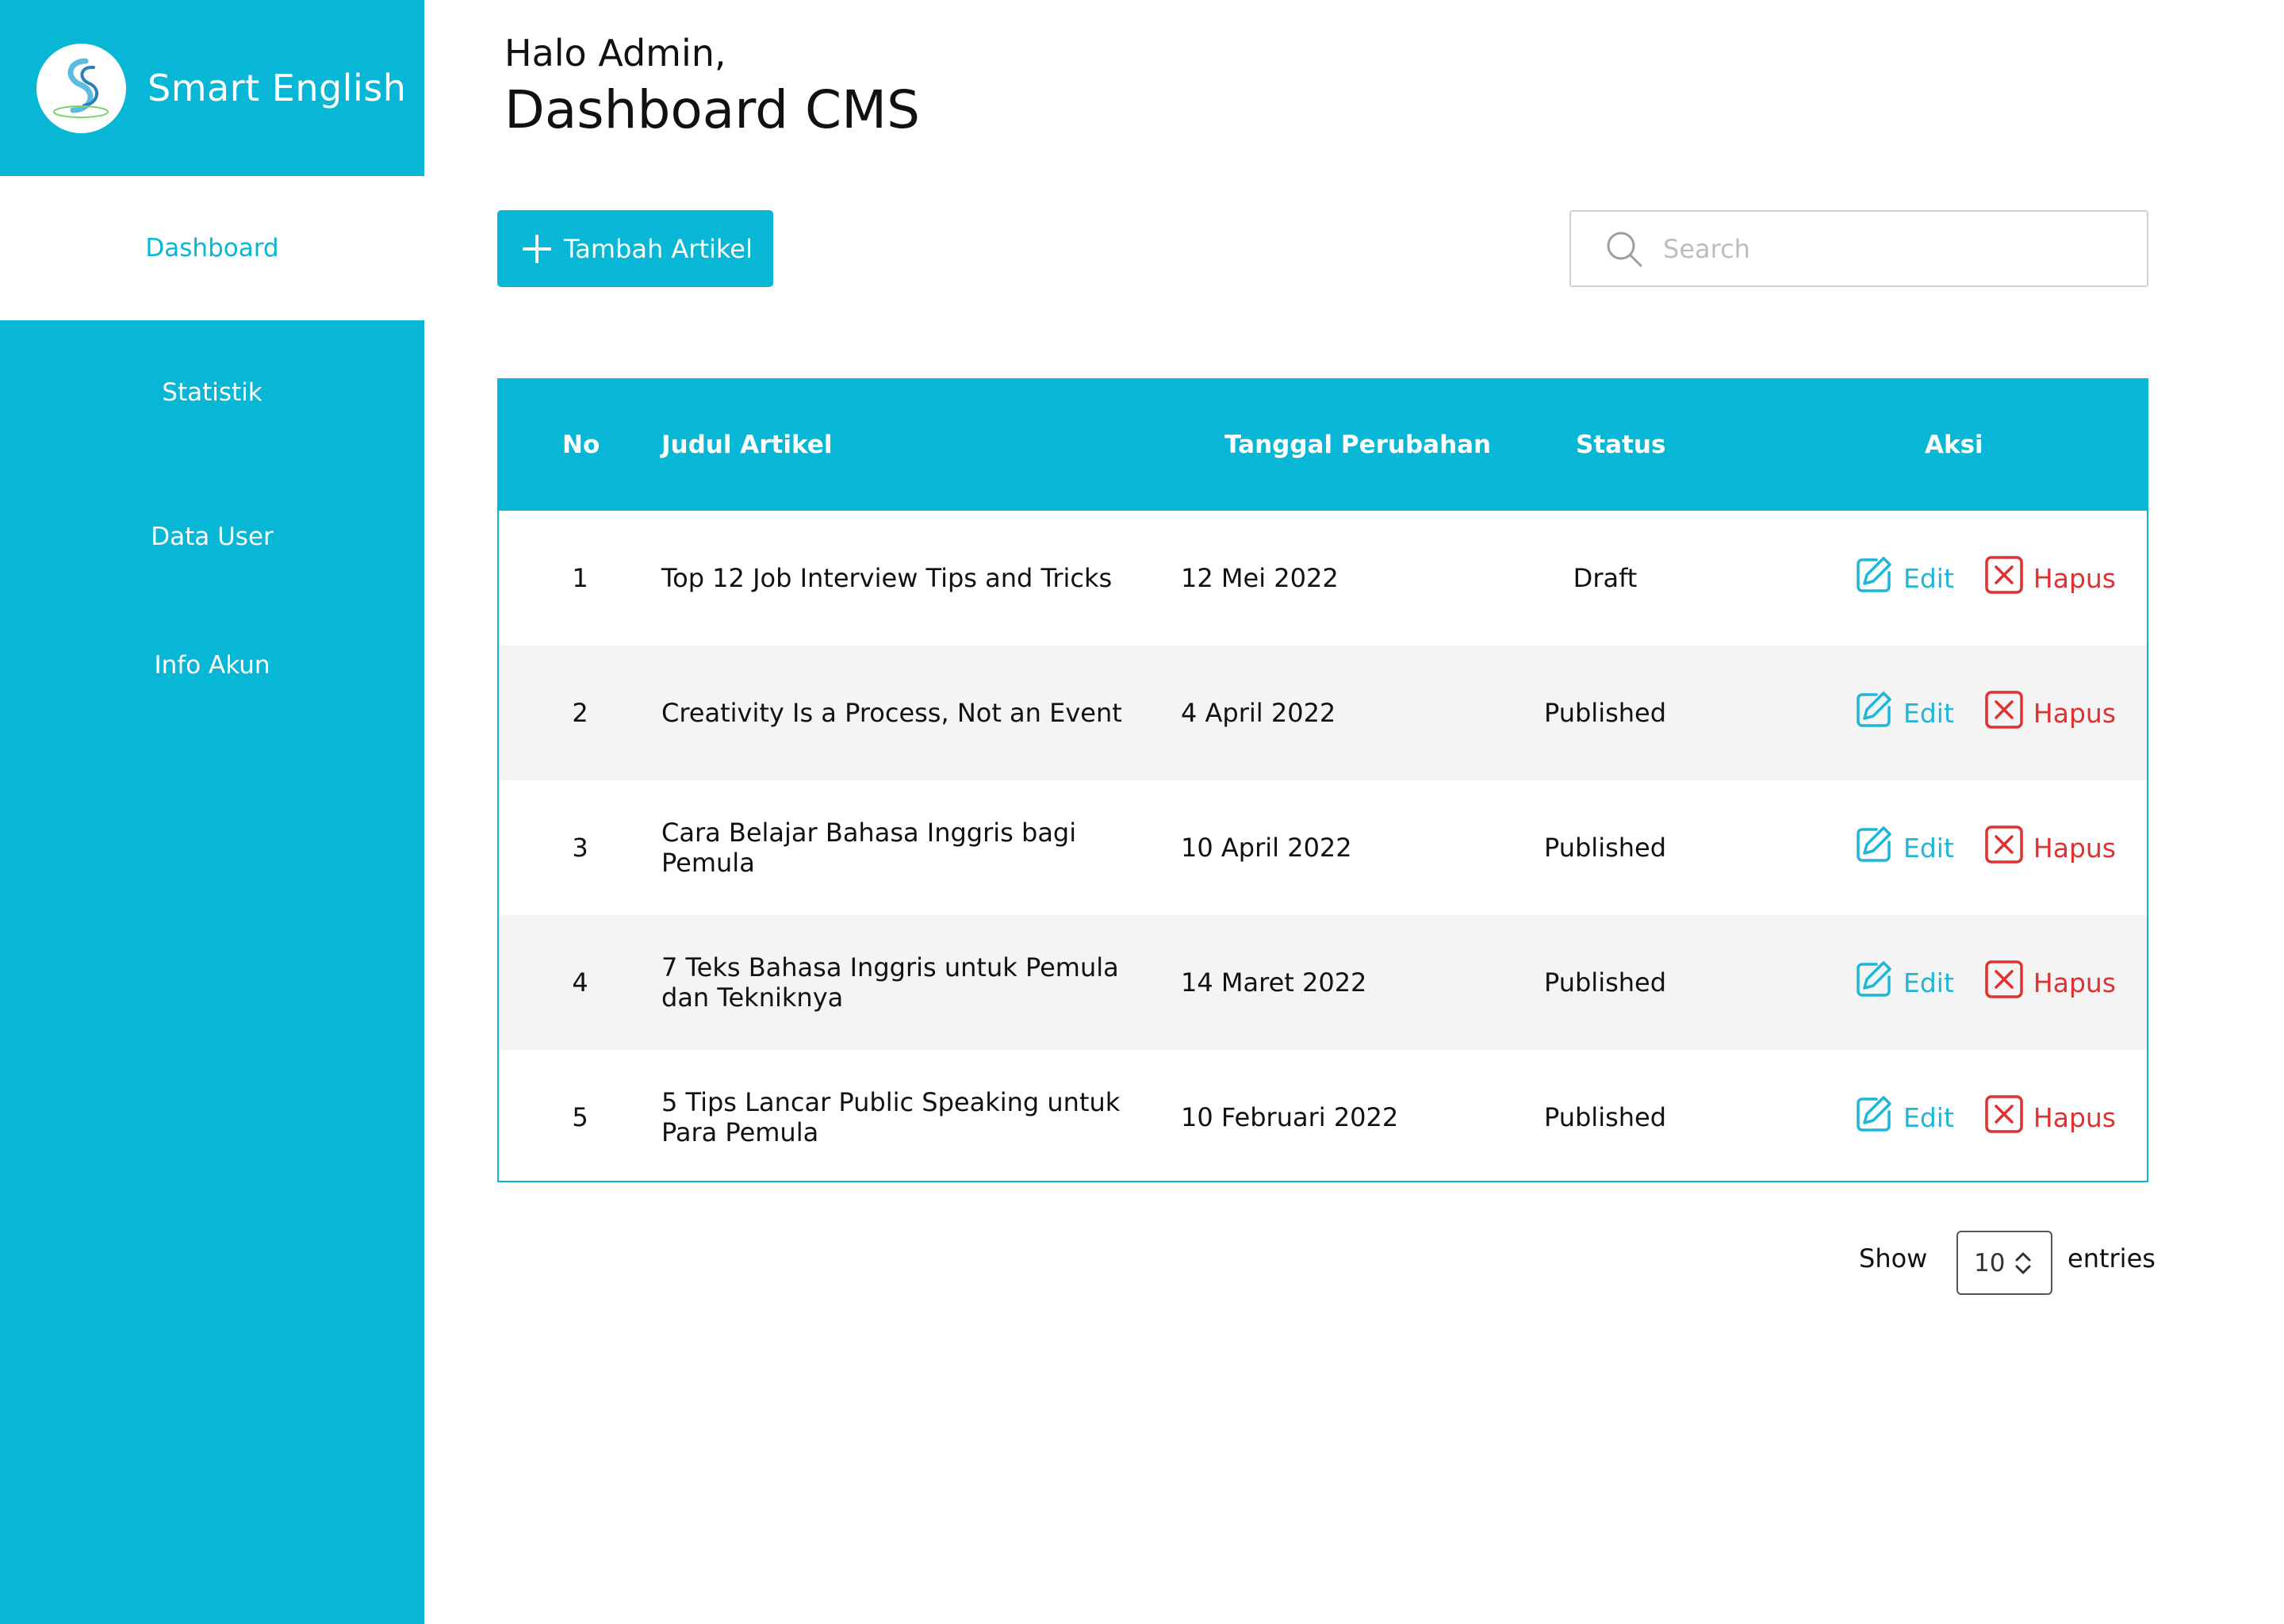  What do you see at coordinates (1290, 1117) in the screenshot?
I see `row-date: 10 Februari 2022` at bounding box center [1290, 1117].